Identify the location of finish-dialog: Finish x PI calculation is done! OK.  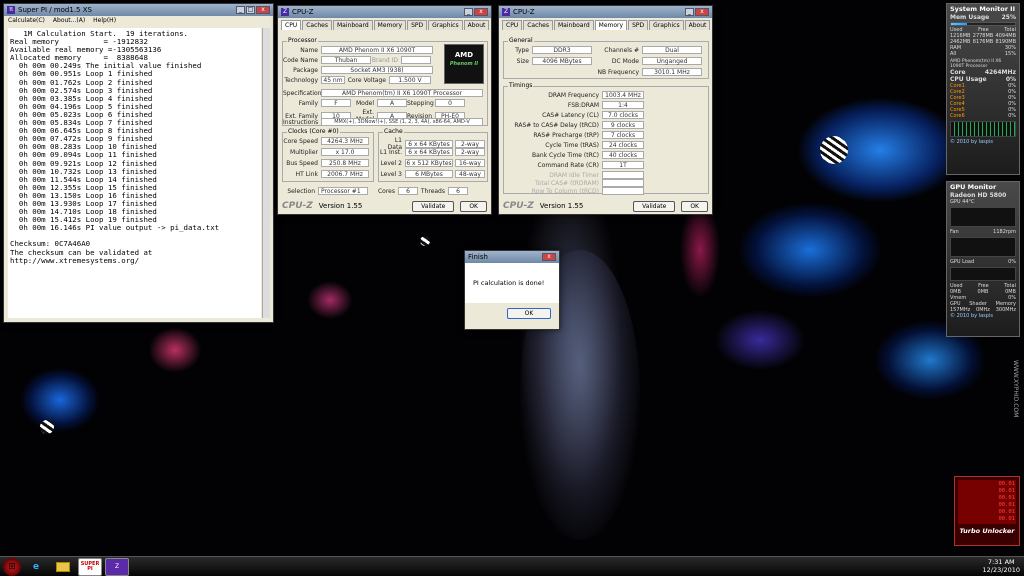
(512, 290).